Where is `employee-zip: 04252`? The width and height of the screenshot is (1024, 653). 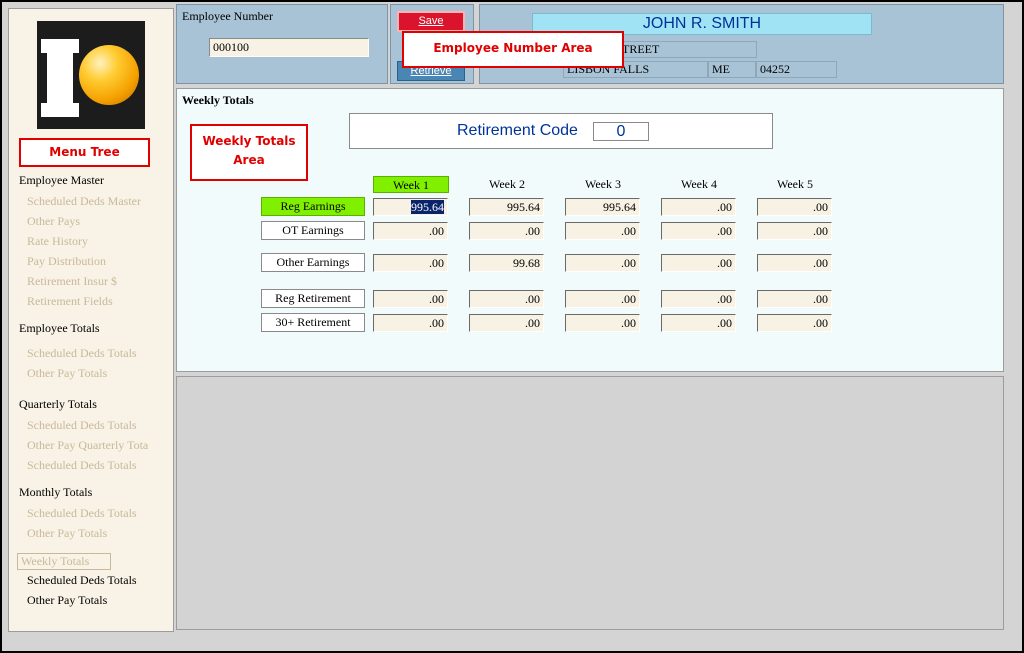
employee-zip: 04252 is located at coordinates (796, 69).